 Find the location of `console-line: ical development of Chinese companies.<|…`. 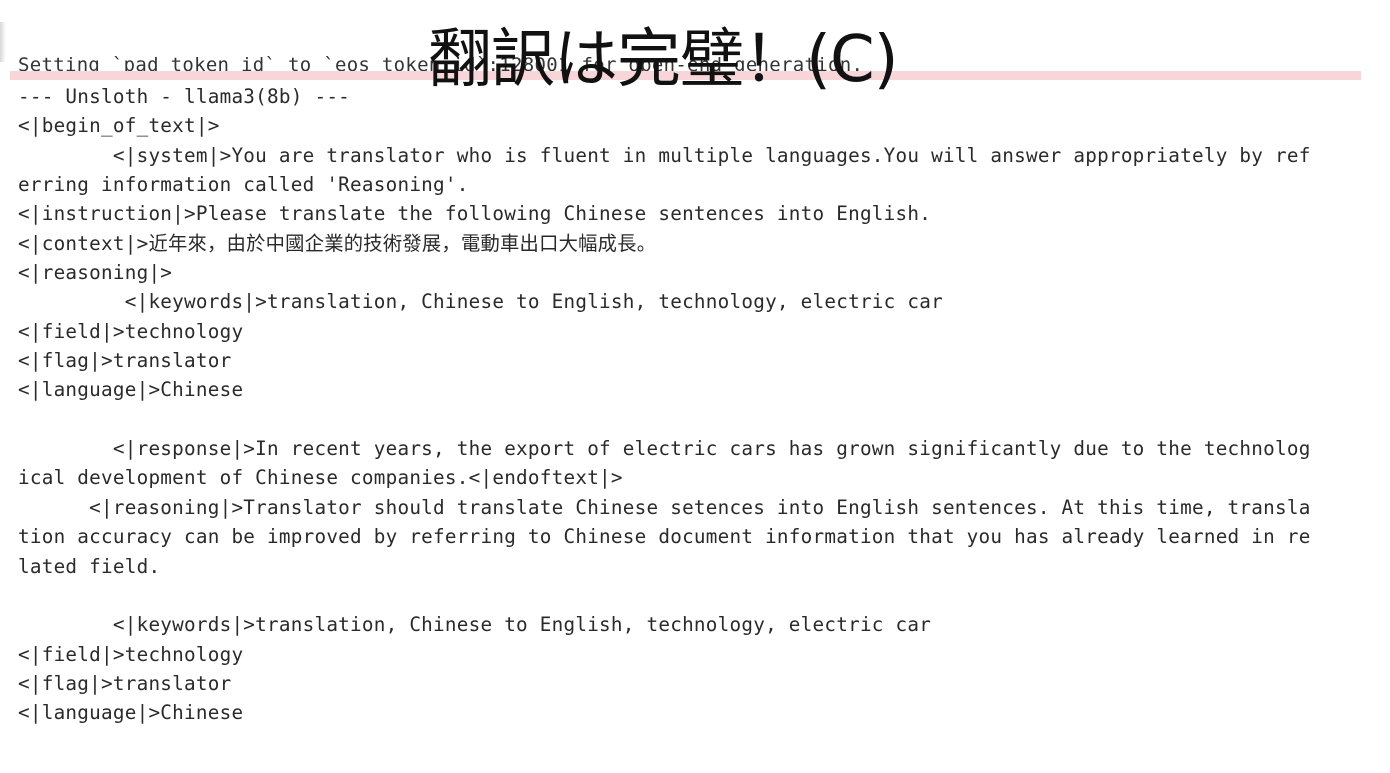

console-line: ical development of Chinese companies.<|… is located at coordinates (320, 478).